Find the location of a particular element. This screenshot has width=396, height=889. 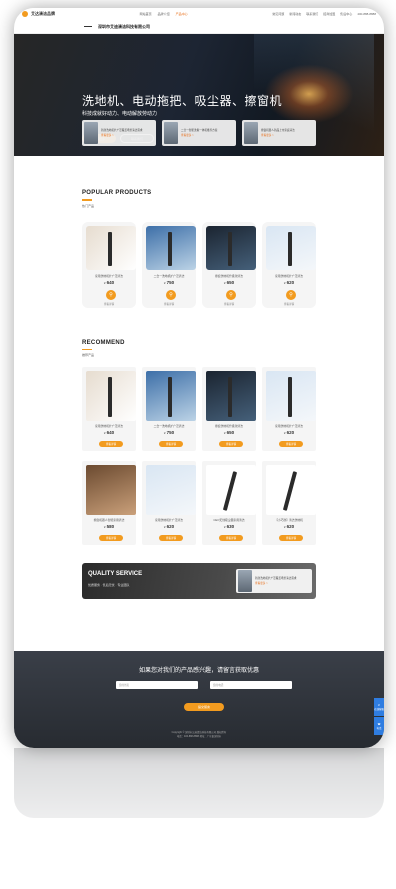

nav-item-contact: 联系我们 is located at coordinates (312, 14).